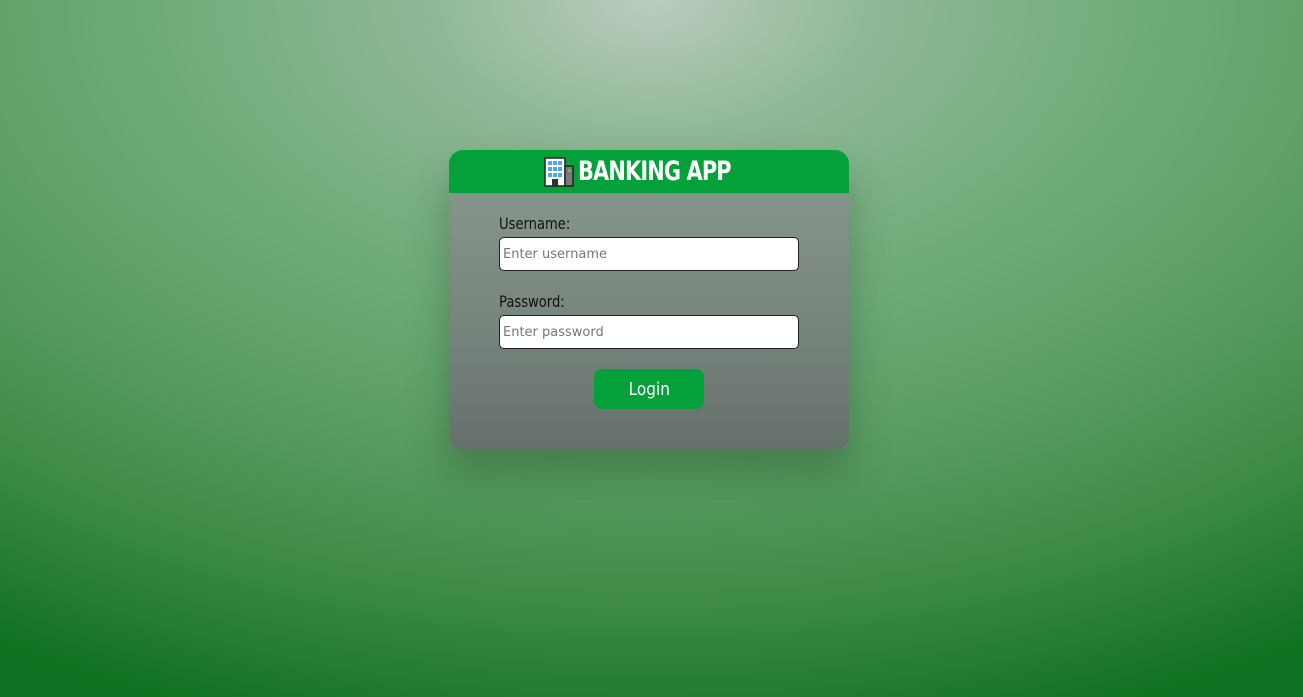 The image size is (1303, 697). I want to click on username-input, so click(649, 254).